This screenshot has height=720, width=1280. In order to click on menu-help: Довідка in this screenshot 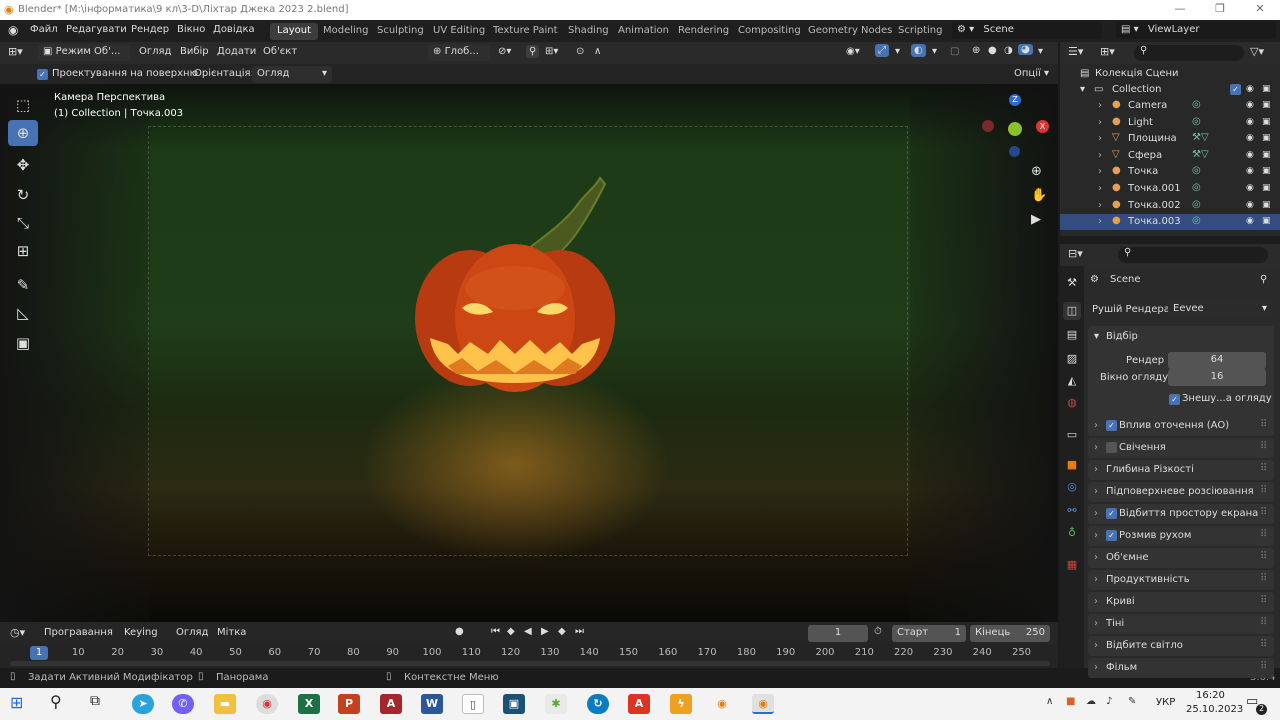, I will do `click(234, 29)`.